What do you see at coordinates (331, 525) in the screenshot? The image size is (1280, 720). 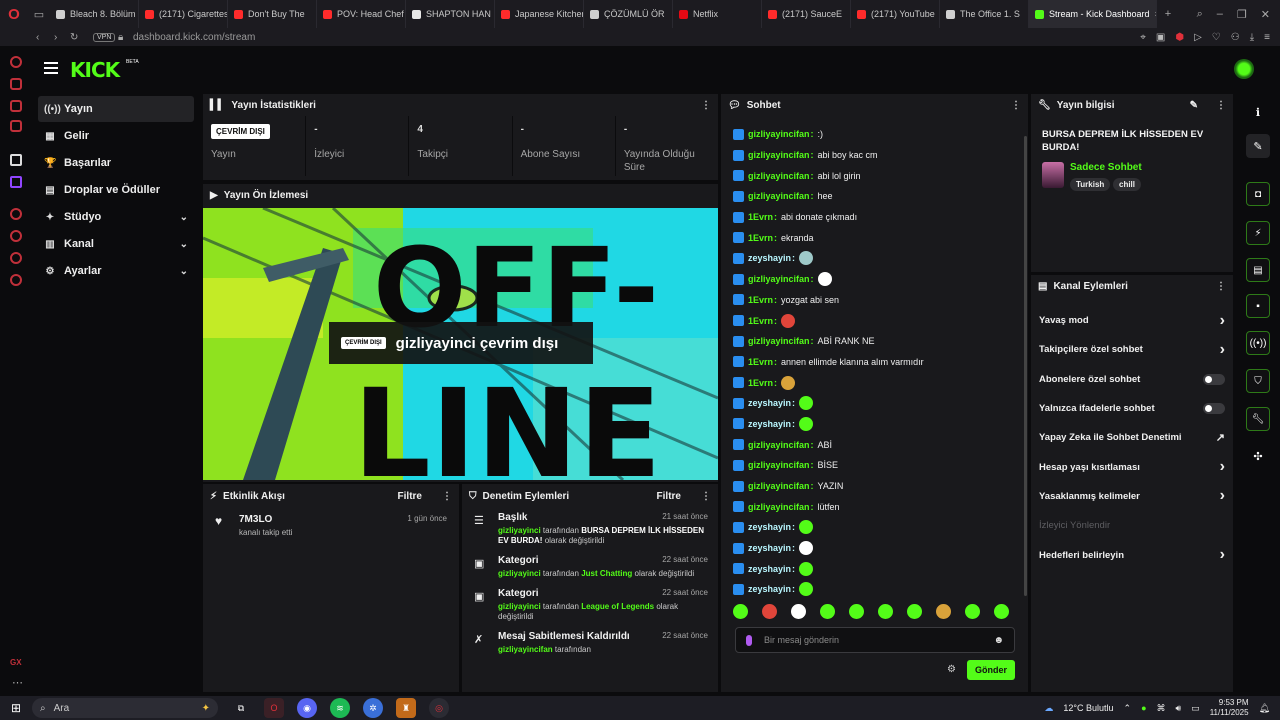 I see `event-item: ♥ 7M3LO kanalı takip etti 1 gün önce` at bounding box center [331, 525].